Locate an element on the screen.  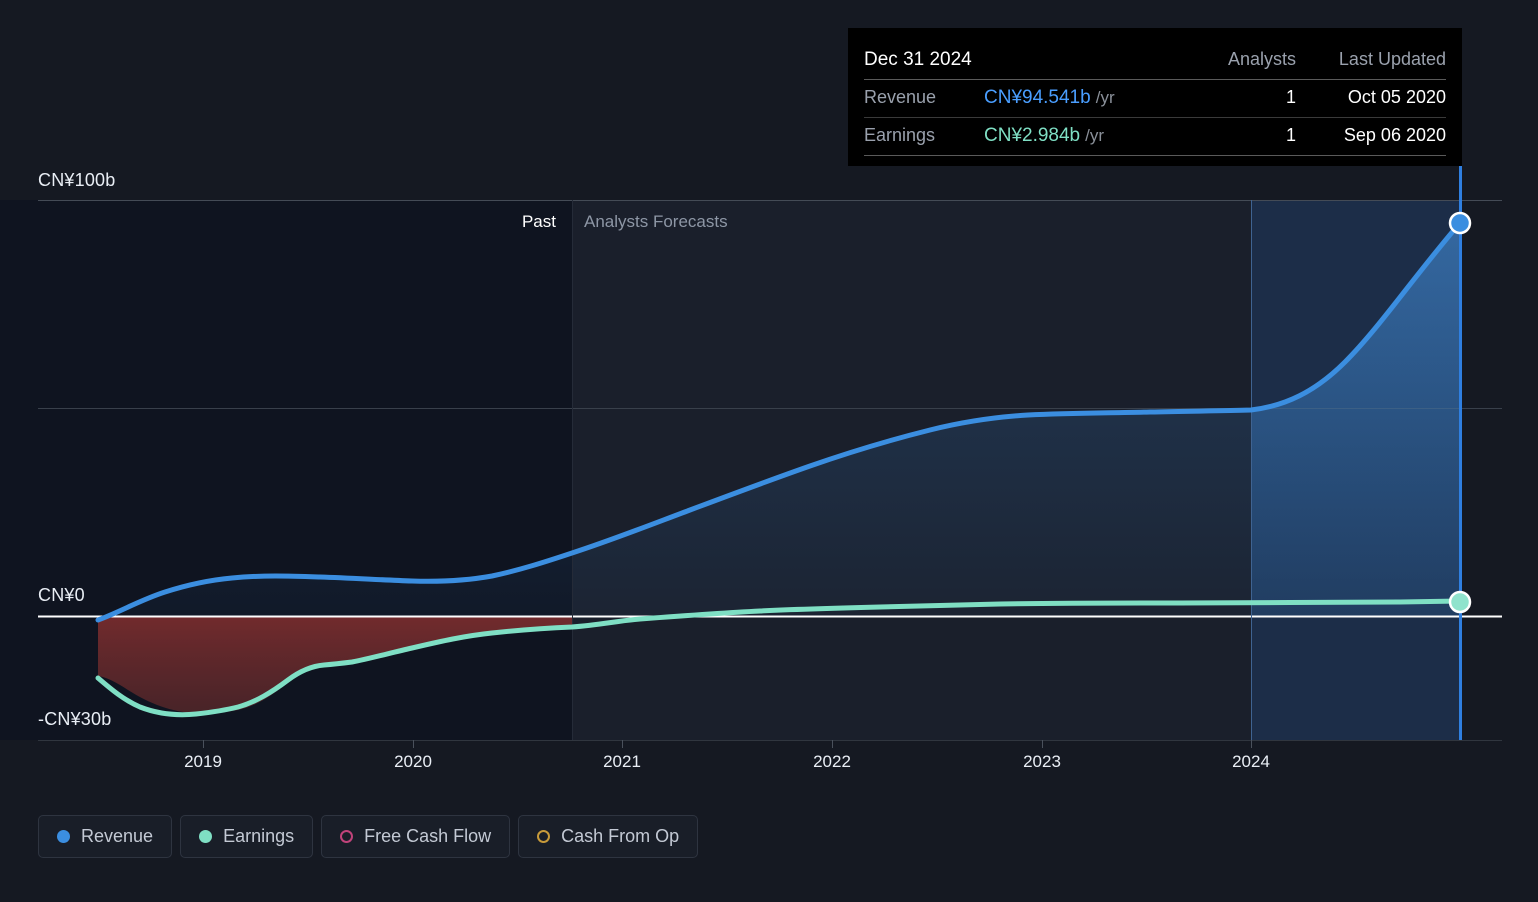
legend-item-free-cash-flow: Free Cash Flow is located at coordinates (416, 836).